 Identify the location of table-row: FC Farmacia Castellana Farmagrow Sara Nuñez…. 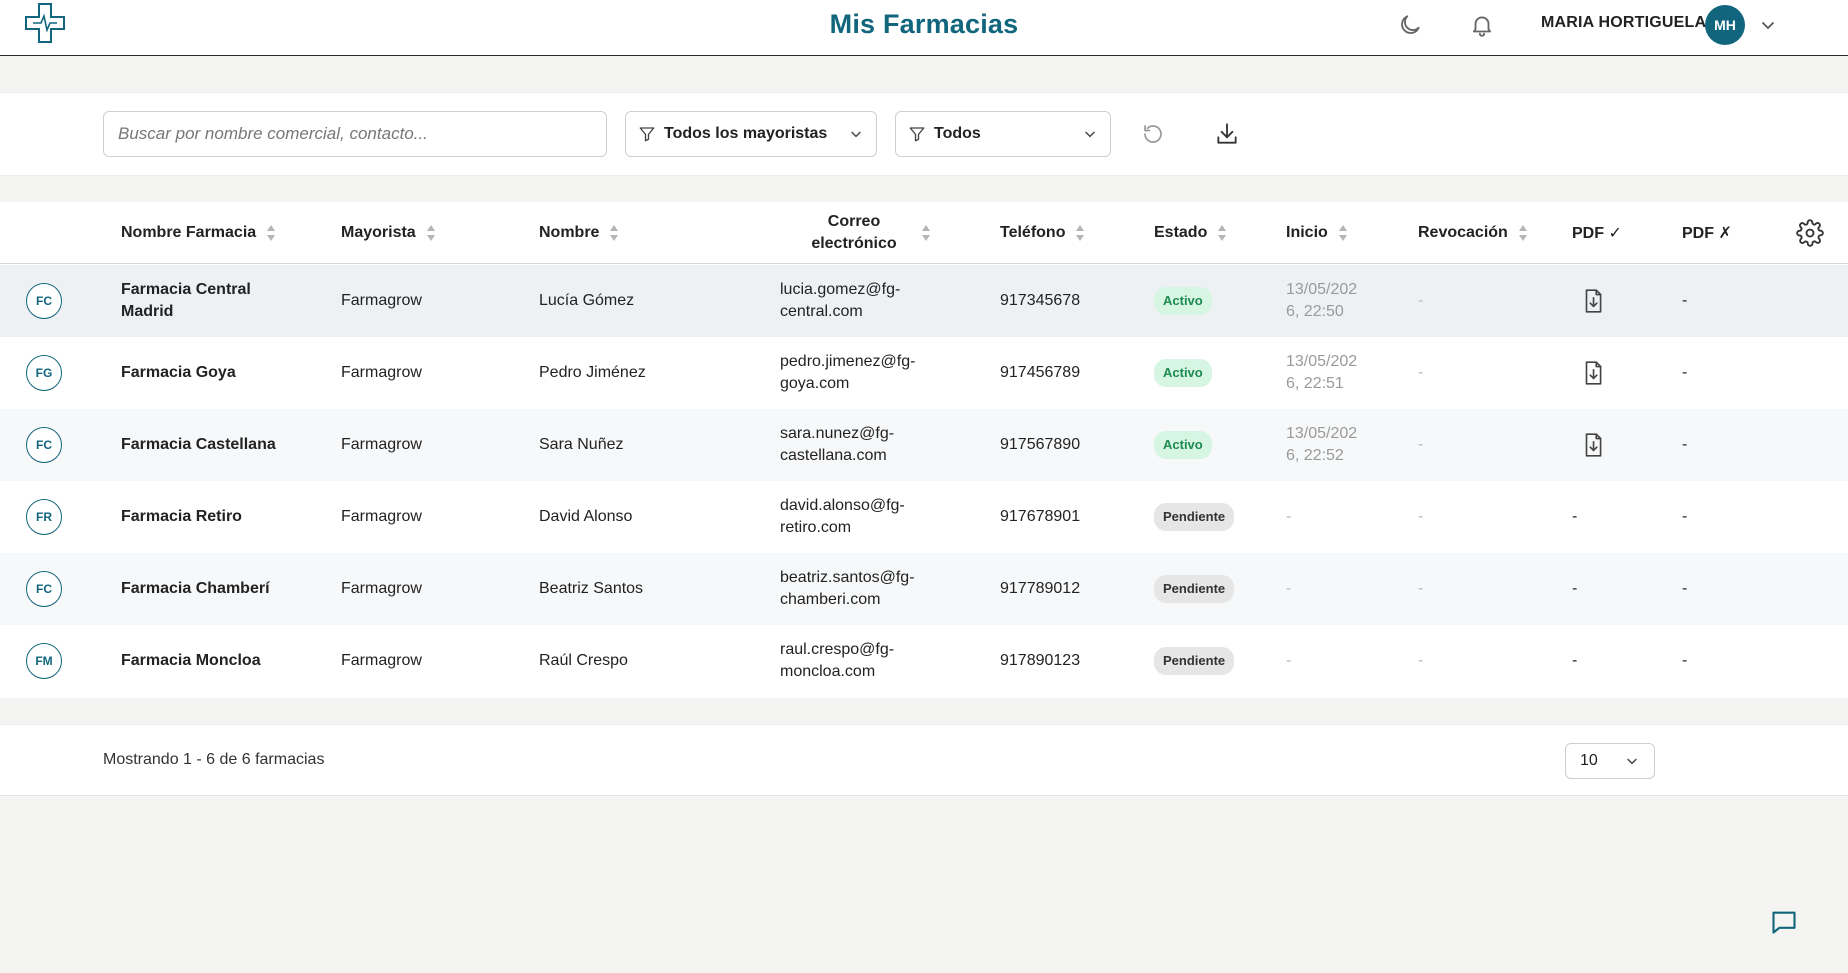
(924, 445).